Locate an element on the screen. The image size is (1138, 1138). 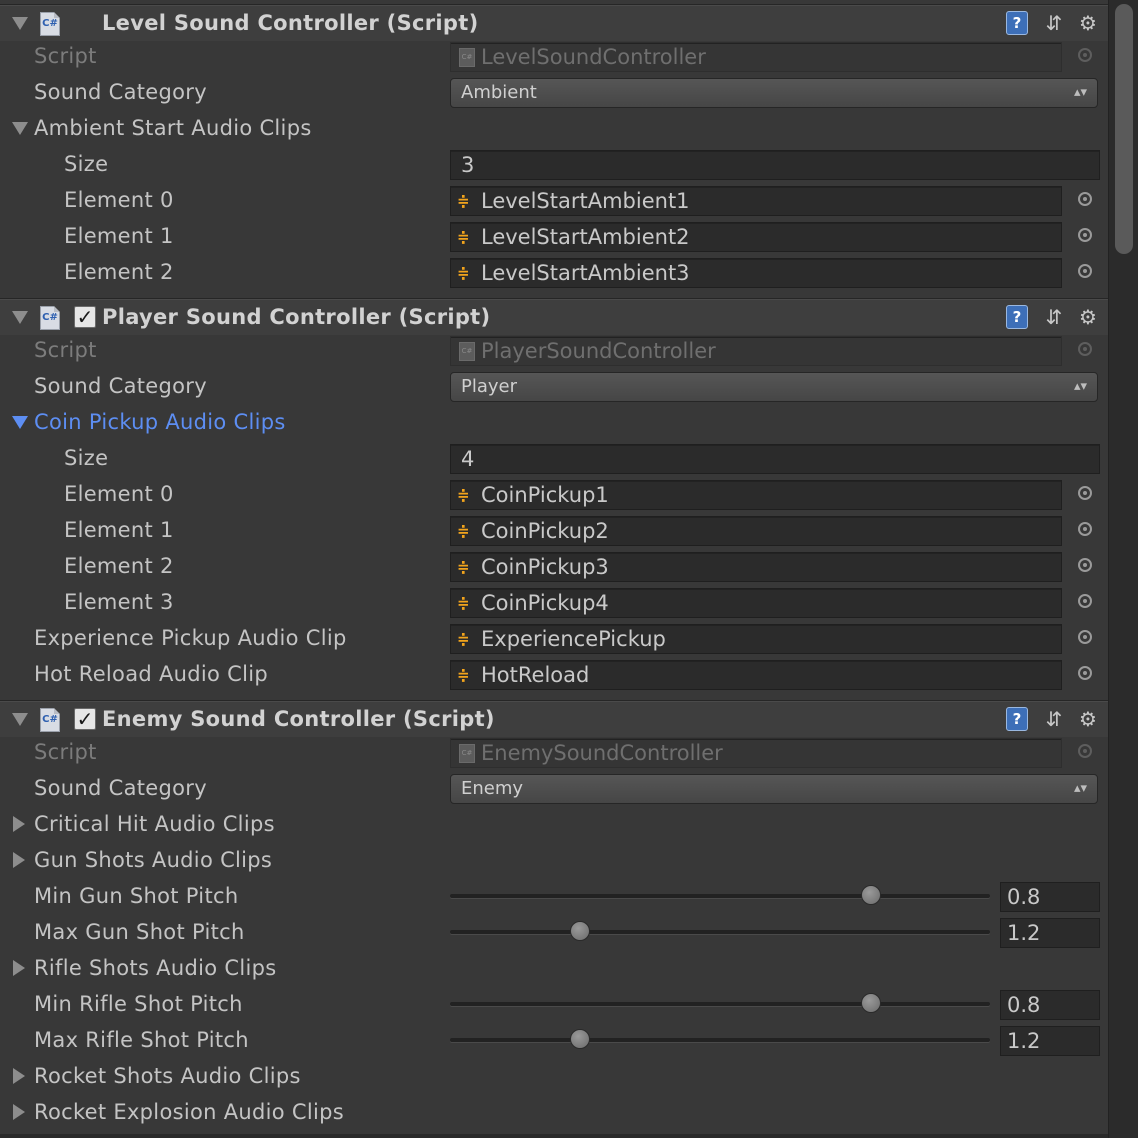
vertical-scrollbar is located at coordinates (1123, 569).